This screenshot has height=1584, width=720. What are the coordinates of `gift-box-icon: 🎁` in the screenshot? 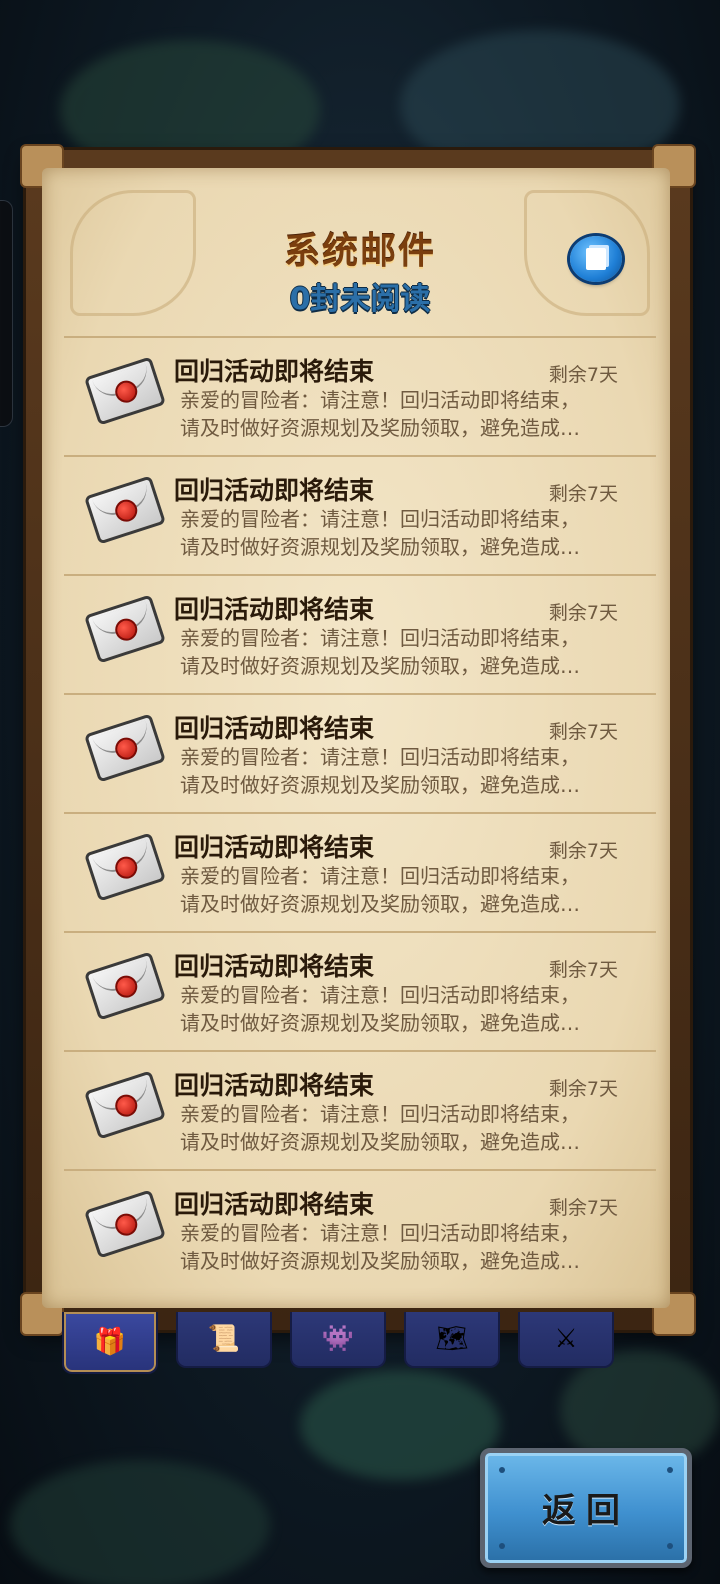 It's located at (110, 1342).